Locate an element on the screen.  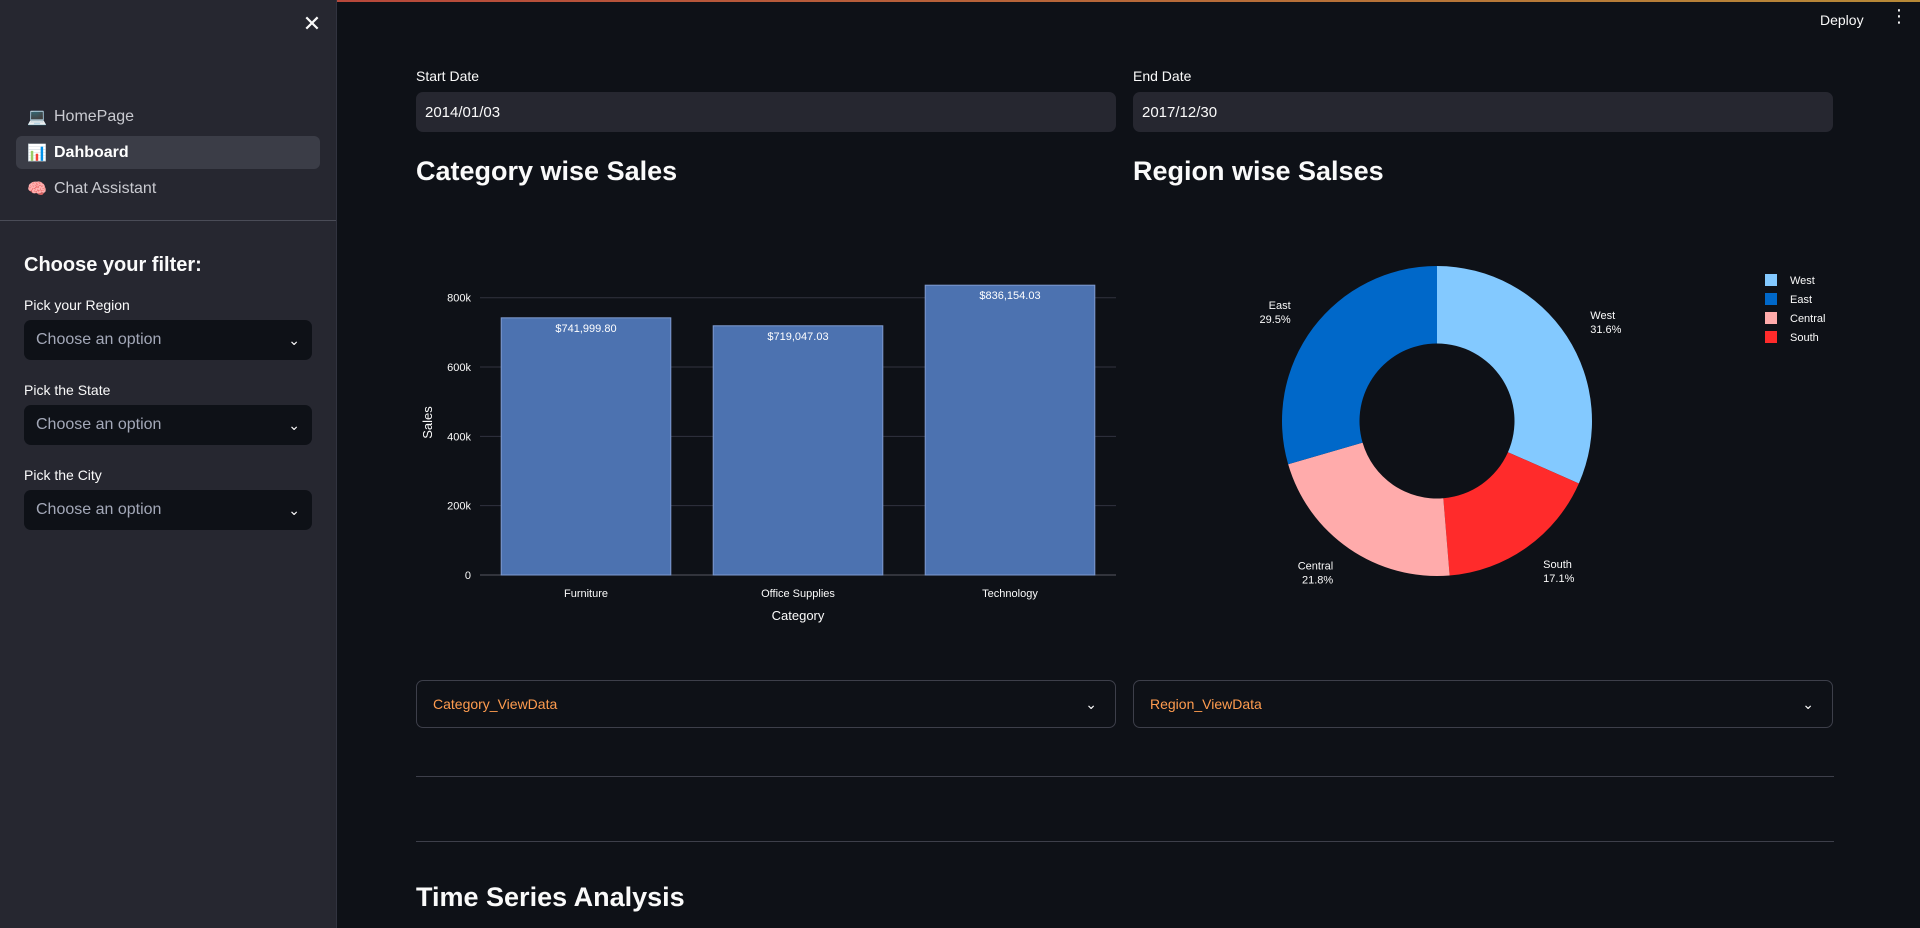
slice-percent-label: 29.5% is located at coordinates (1274, 320).